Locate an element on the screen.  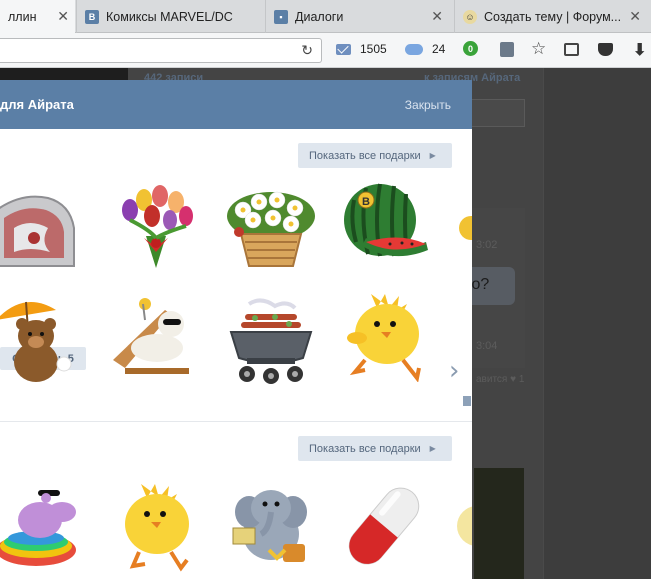
tulip-bouquet-gift is located at coordinates (156, 226).